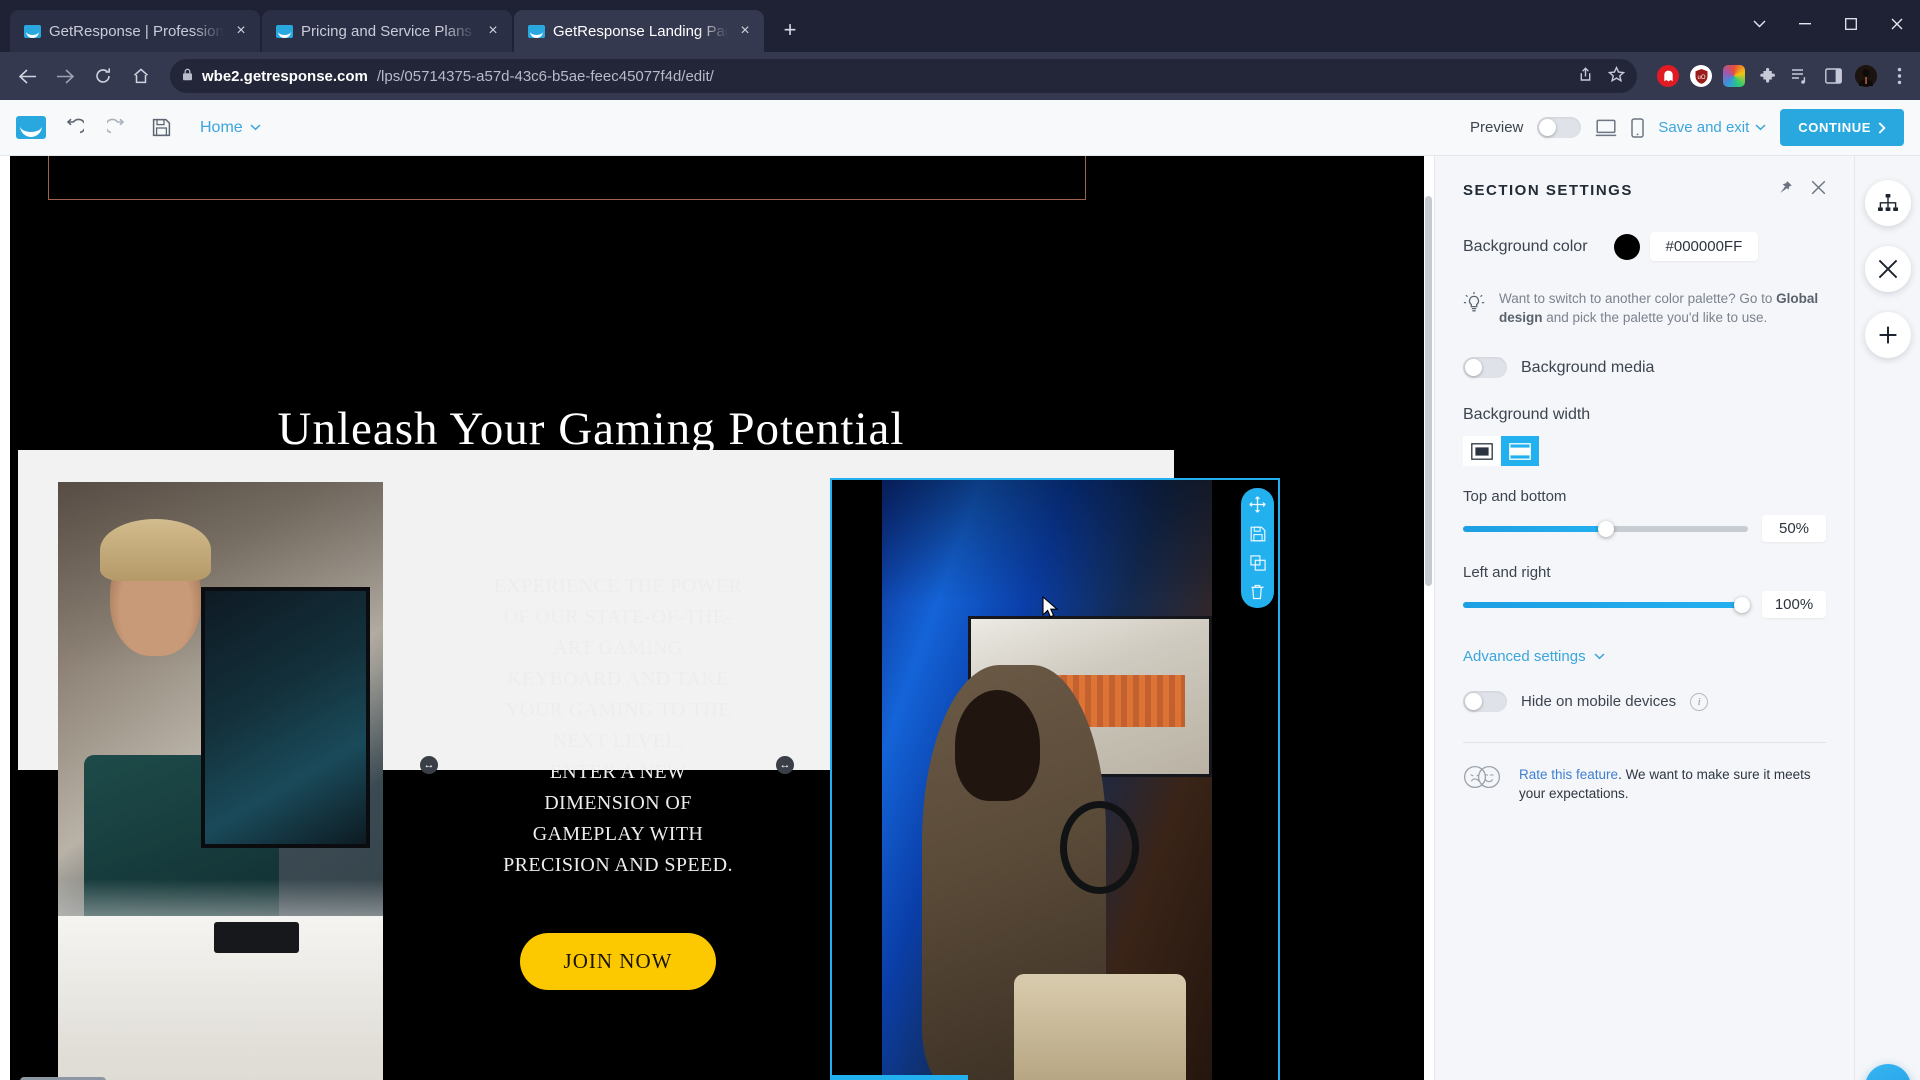 The height and width of the screenshot is (1080, 1920). Describe the element at coordinates (1668, 76) in the screenshot. I see `ghostery-icon` at that location.